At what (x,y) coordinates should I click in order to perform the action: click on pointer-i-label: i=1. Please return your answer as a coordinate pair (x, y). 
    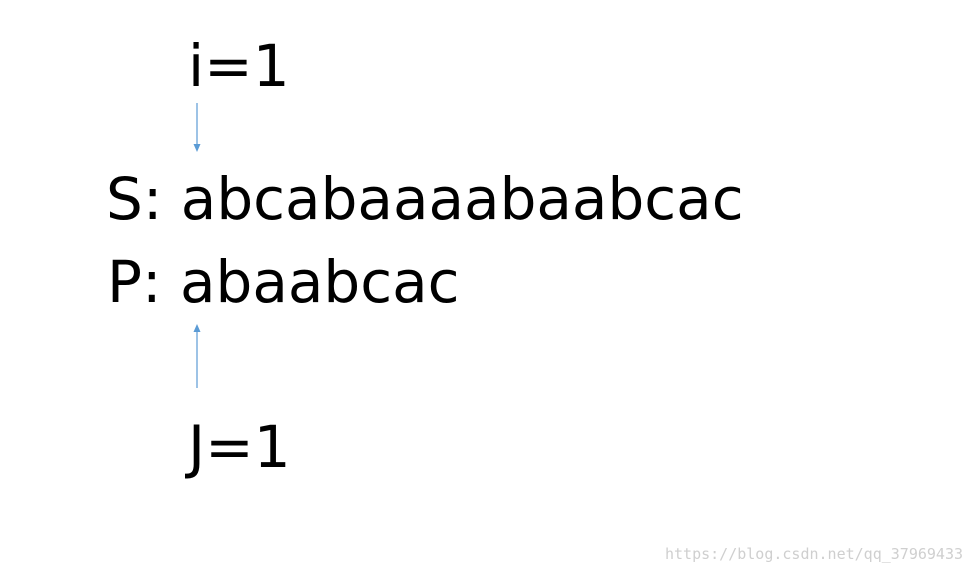
    Looking at the image, I should click on (239, 66).